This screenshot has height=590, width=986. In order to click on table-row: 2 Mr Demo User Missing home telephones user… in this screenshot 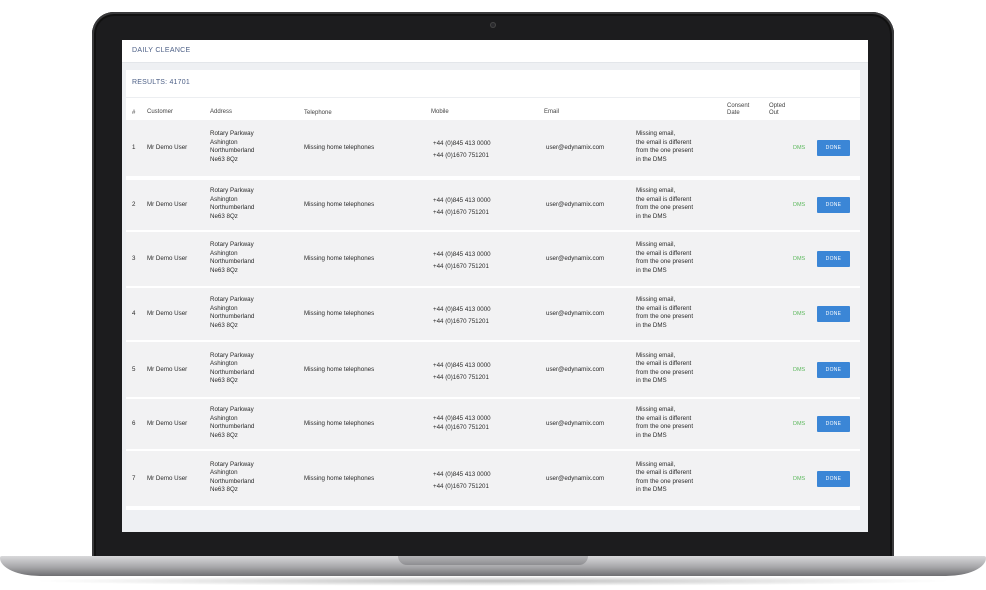, I will do `click(493, 205)`.